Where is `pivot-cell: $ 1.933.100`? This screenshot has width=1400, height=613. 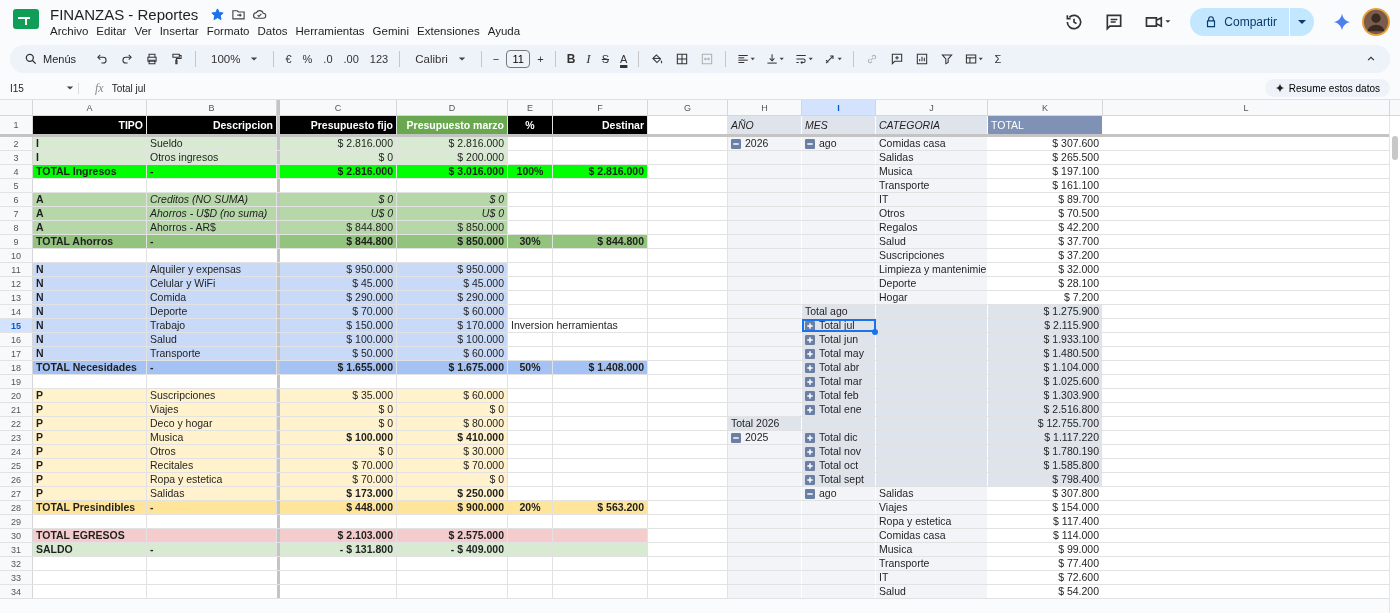 pivot-cell: $ 1.933.100 is located at coordinates (1045, 339).